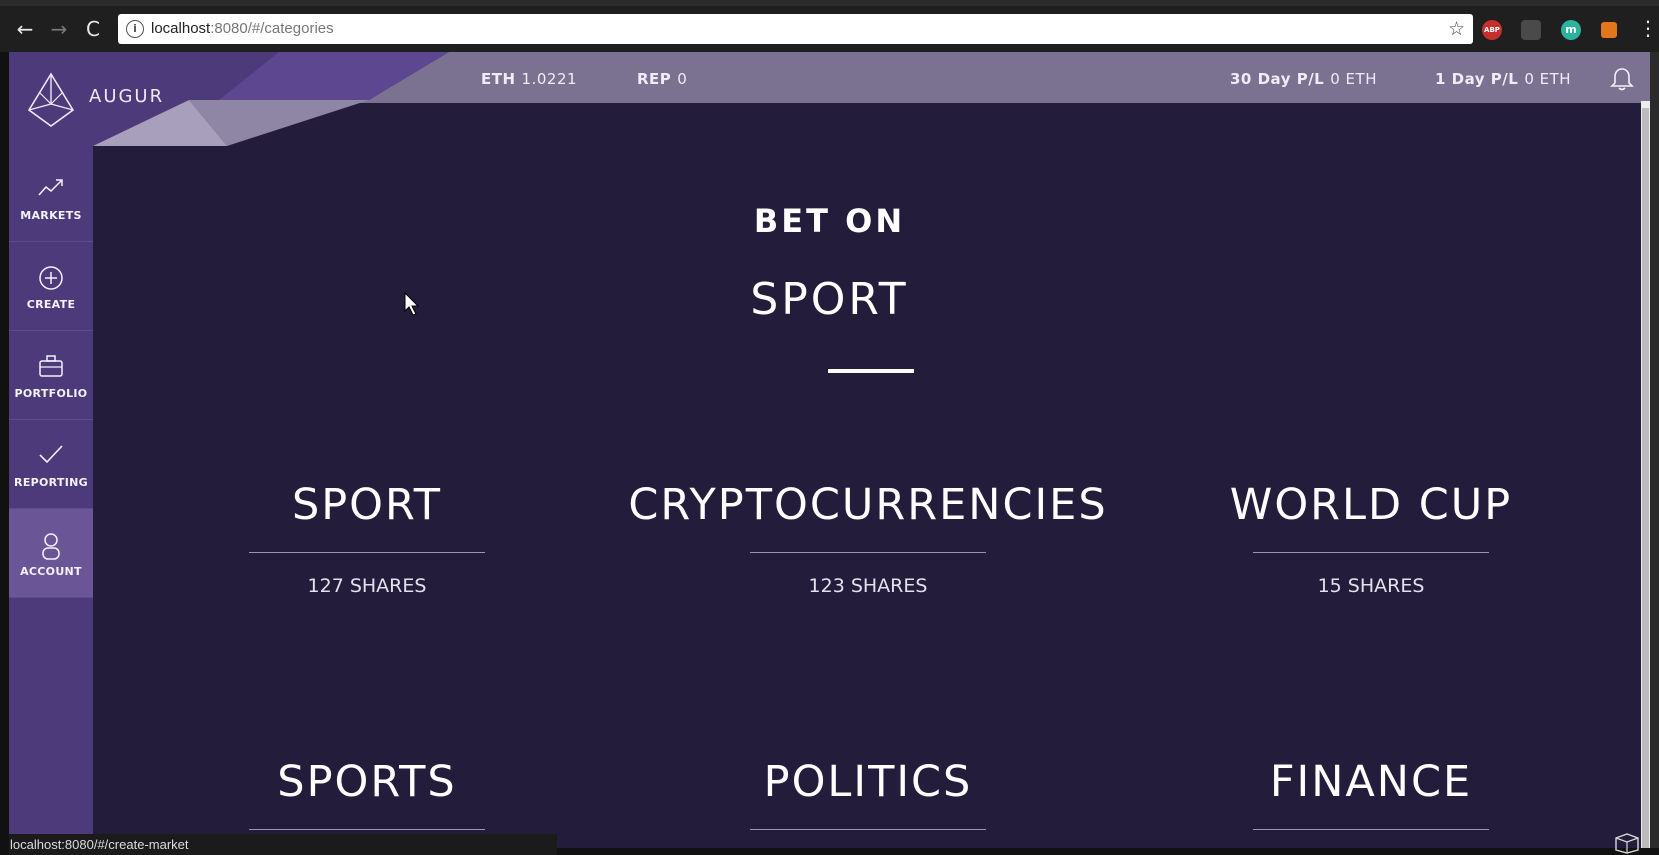 The image size is (1659, 855). I want to click on eth-balance: ETH 1.0221, so click(529, 79).